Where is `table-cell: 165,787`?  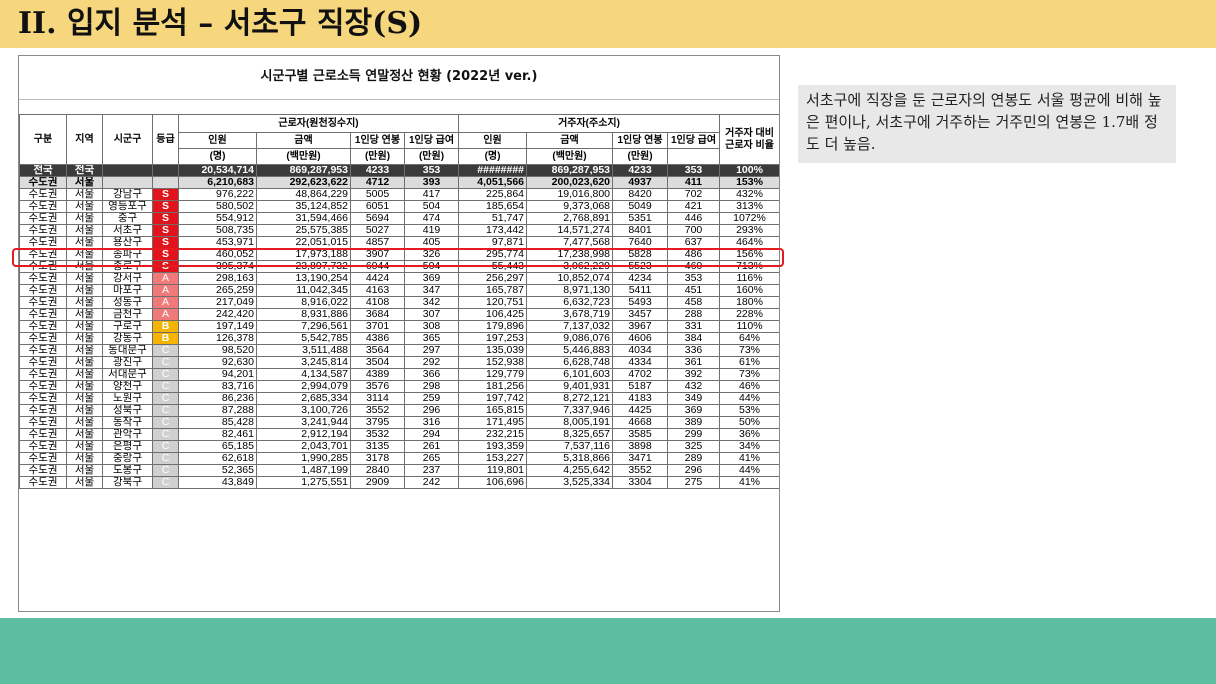
table-cell: 165,787 is located at coordinates (493, 290).